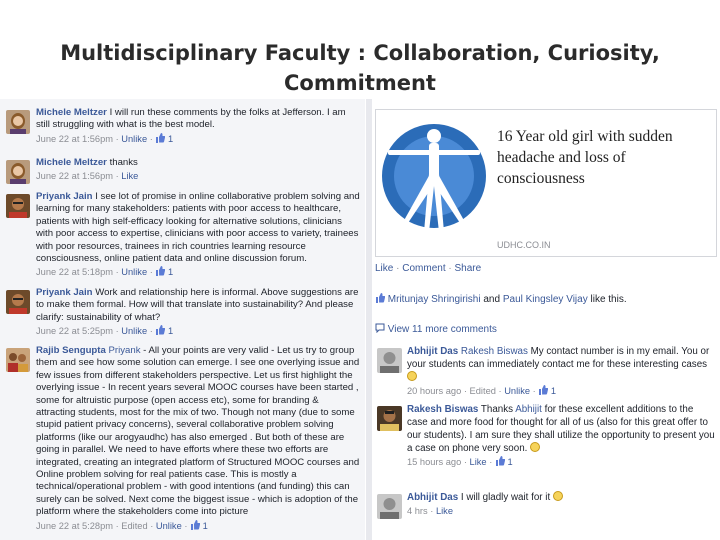 This screenshot has height=540, width=720. What do you see at coordinates (74, 526) in the screenshot?
I see `comment-time: June 22 at 5:28pm` at bounding box center [74, 526].